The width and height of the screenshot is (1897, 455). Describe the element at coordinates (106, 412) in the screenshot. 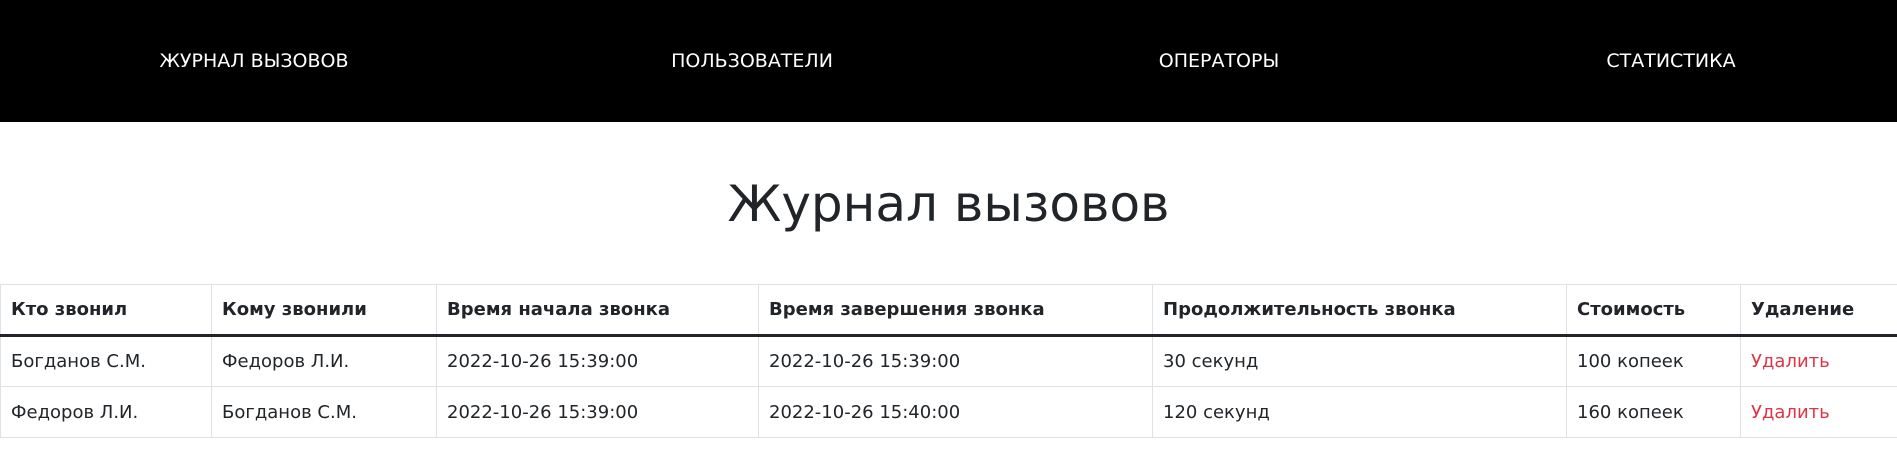

I see `cell-caller: Федоров Л.И.` at that location.